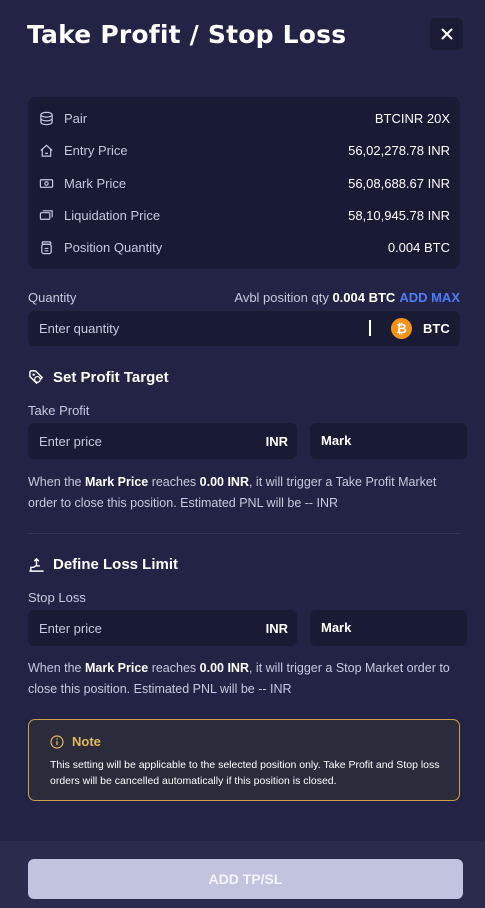  What do you see at coordinates (111, 377) in the screenshot?
I see `profit-section-title: Set Profit Target` at bounding box center [111, 377].